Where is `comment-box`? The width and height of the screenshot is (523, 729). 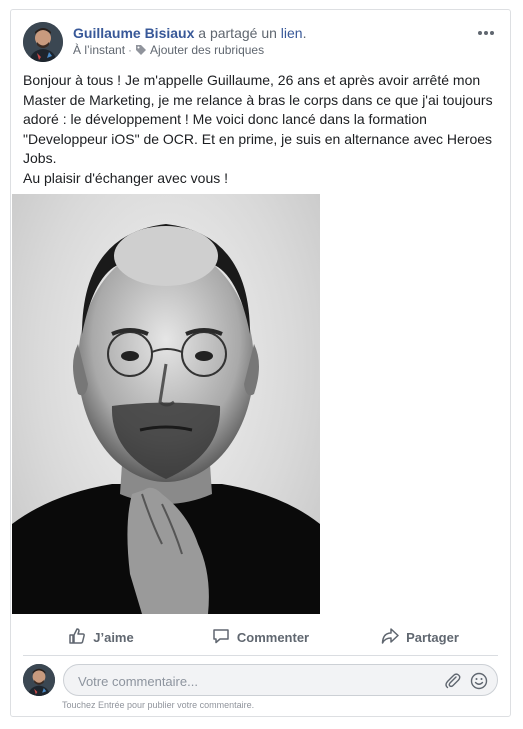
comment-box is located at coordinates (280, 680).